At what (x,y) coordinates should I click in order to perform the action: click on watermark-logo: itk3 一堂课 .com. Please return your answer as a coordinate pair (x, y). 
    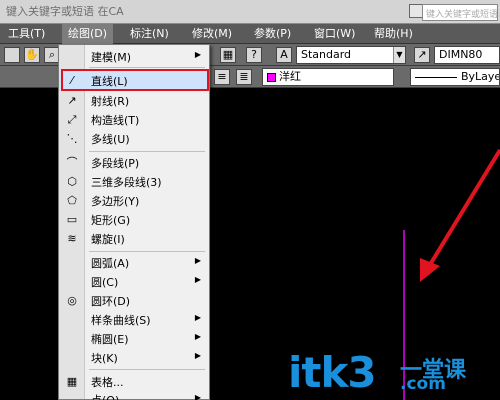
    Looking at the image, I should click on (377, 372).